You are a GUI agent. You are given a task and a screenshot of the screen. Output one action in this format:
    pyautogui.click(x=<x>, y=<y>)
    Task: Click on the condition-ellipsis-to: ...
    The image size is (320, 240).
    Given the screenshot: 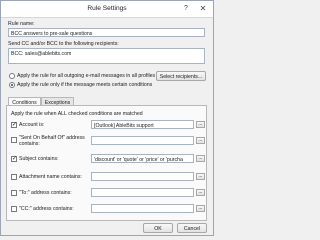 What is the action you would take?
    pyautogui.click(x=200, y=192)
    